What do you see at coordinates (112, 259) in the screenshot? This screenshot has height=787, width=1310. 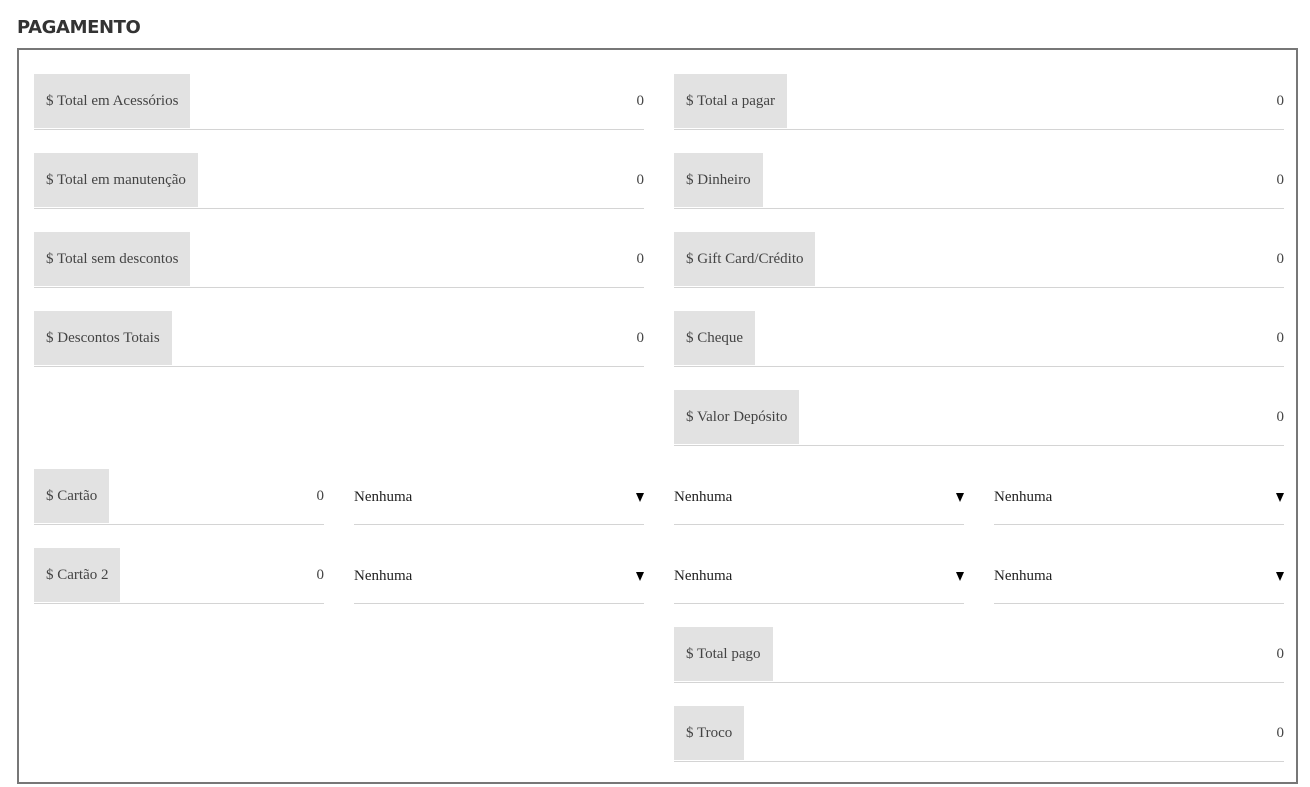 I see `field-label: $ Total sem descontos` at bounding box center [112, 259].